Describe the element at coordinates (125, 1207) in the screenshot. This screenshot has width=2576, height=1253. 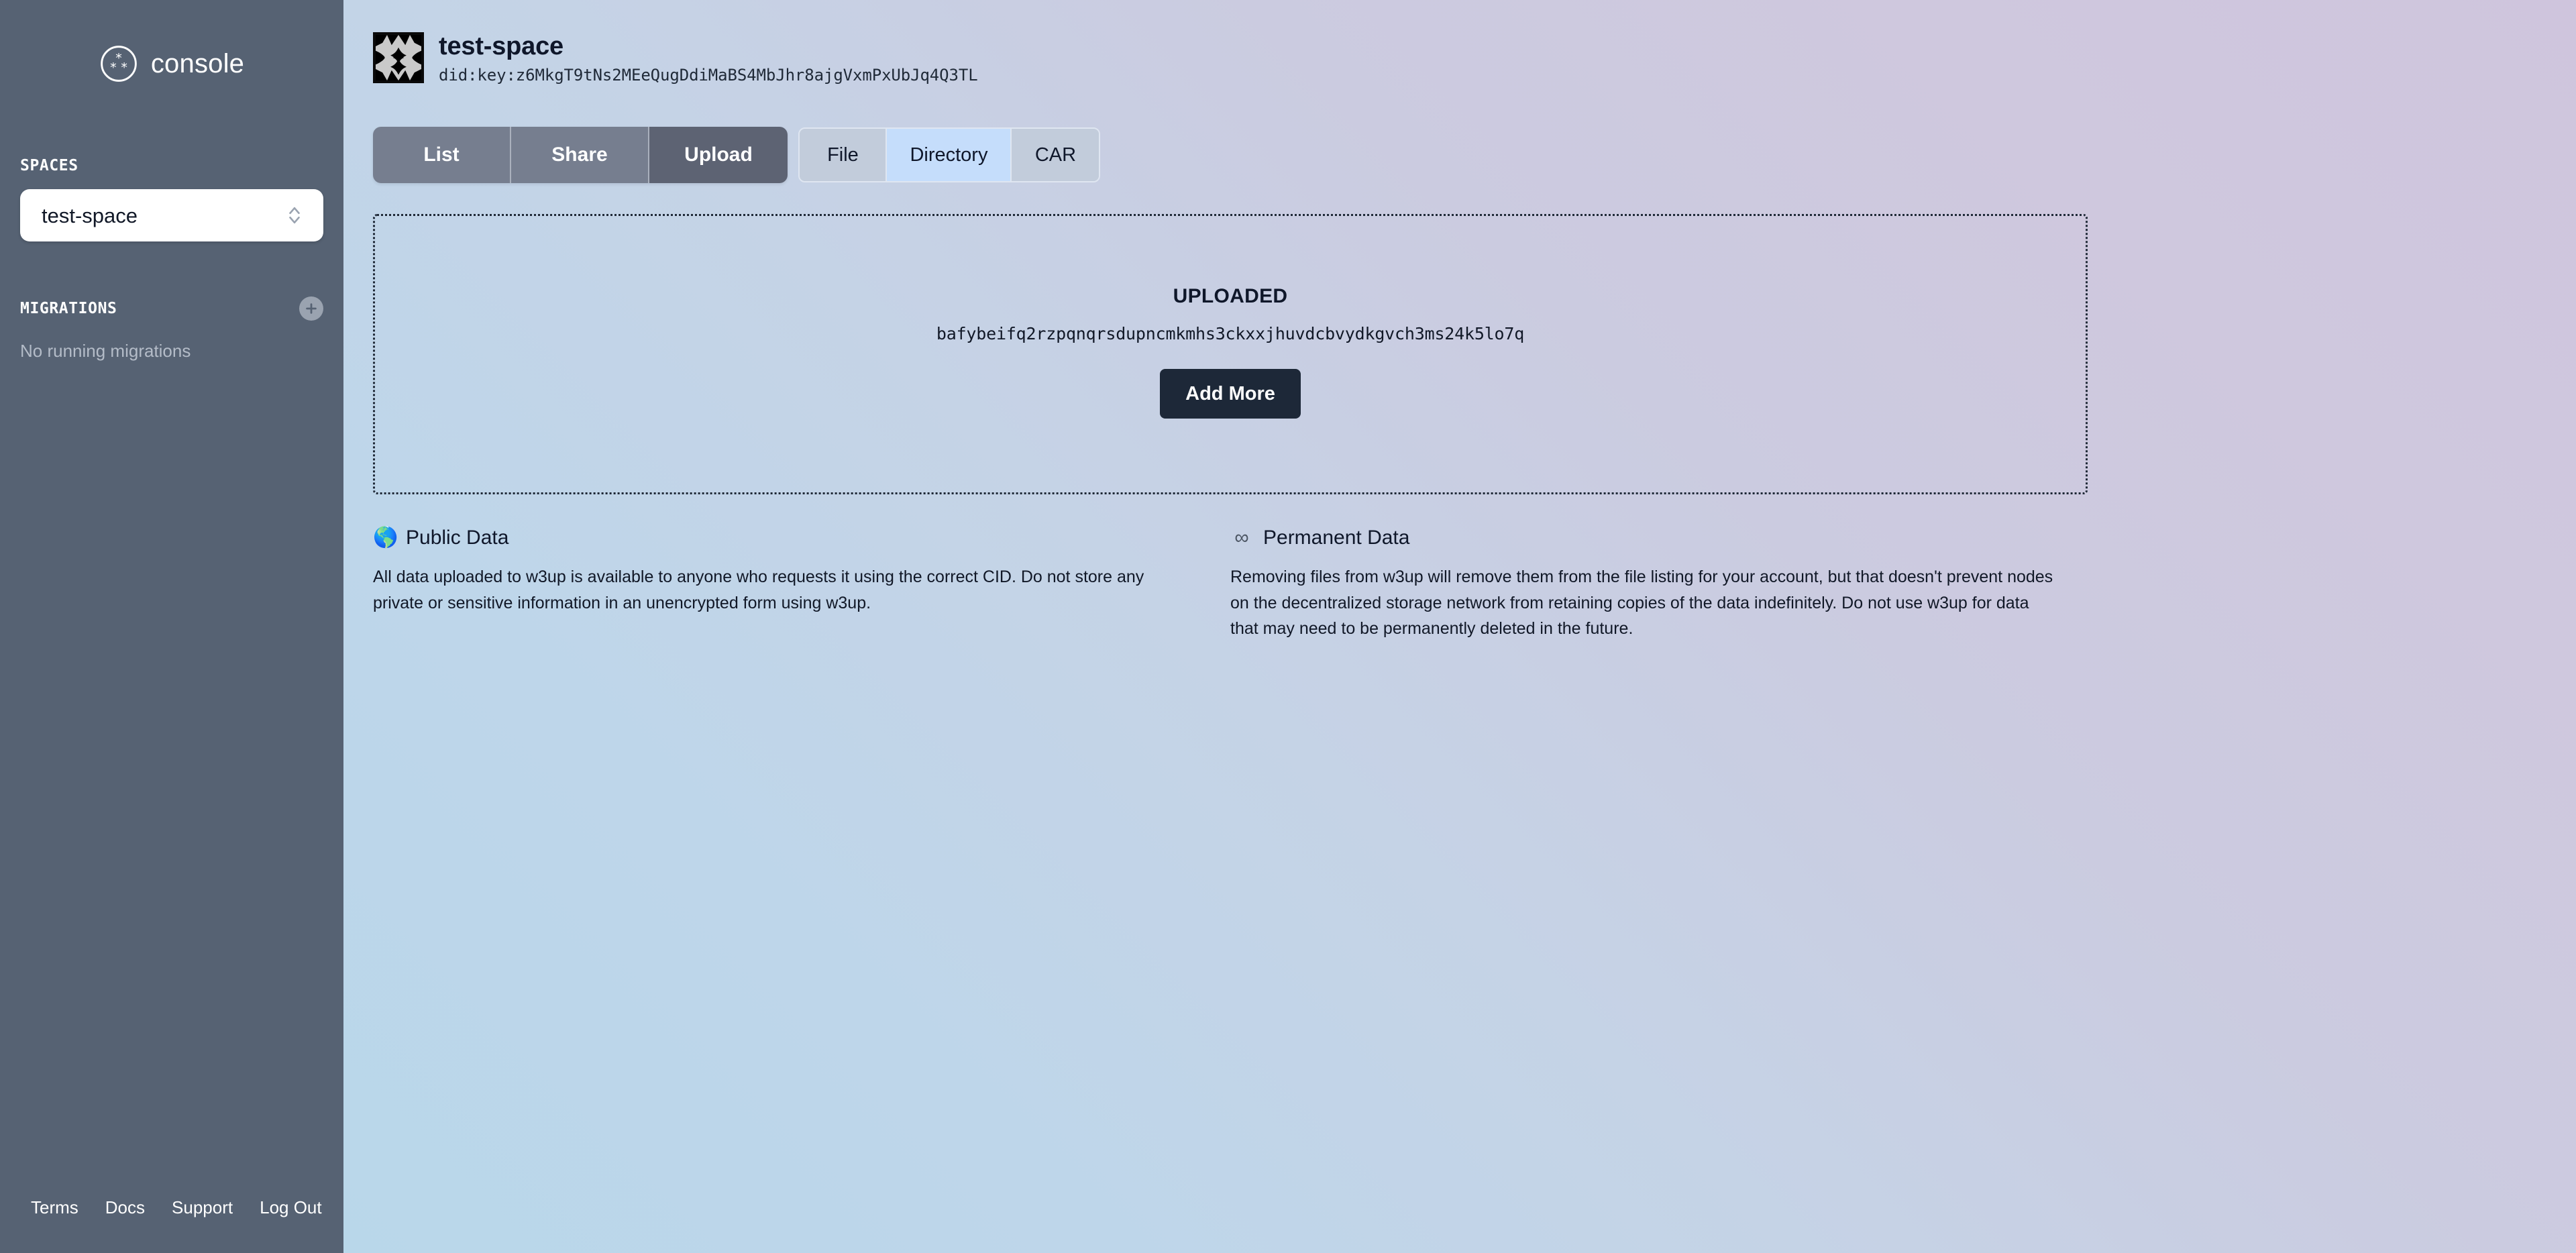
I see `footer-link-docs: Docs` at that location.